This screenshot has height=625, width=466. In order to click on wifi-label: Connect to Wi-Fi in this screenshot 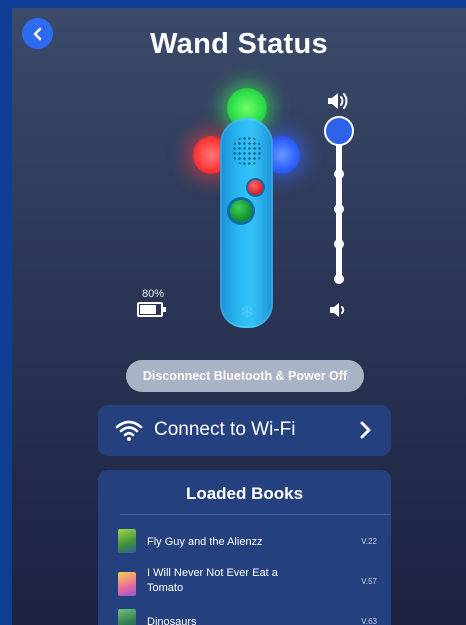, I will do `click(225, 429)`.